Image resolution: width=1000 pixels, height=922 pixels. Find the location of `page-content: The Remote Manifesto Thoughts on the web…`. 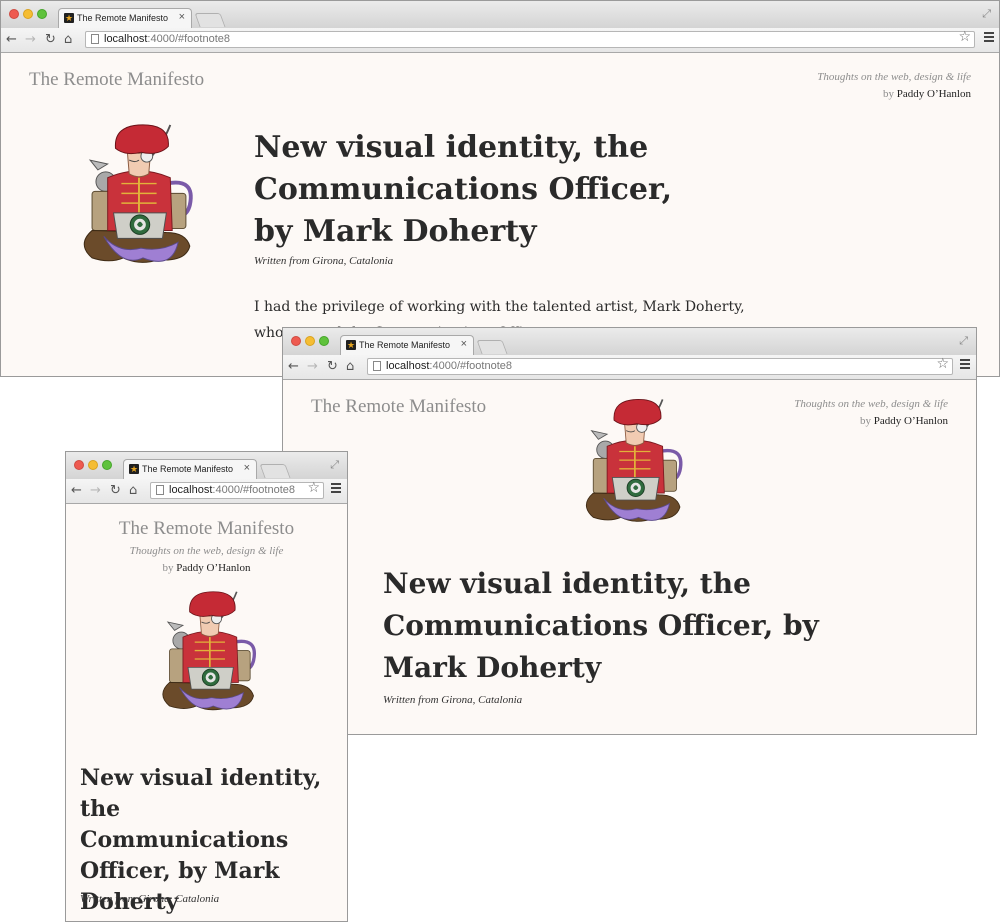

page-content: The Remote Manifesto Thoughts on the web… is located at coordinates (206, 712).